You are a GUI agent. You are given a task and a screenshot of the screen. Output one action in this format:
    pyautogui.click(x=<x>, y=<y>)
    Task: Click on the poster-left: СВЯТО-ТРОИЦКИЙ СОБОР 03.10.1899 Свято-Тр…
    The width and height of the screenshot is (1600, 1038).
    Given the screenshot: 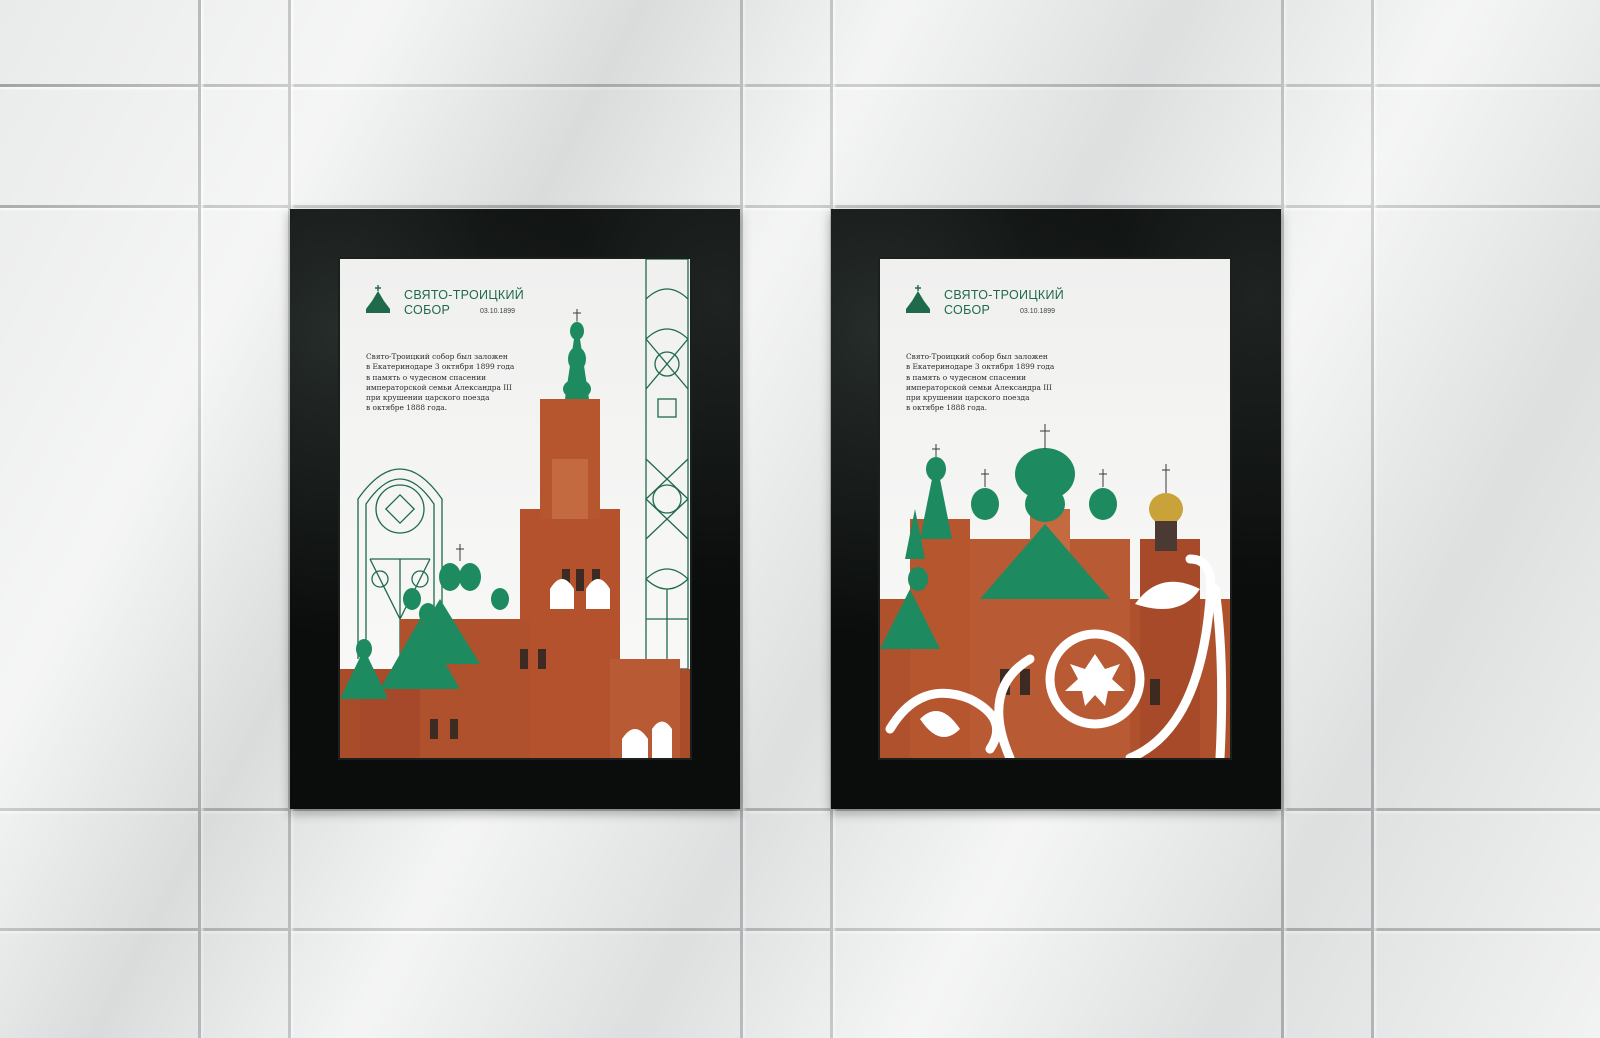 What is the action you would take?
    pyautogui.click(x=515, y=508)
    